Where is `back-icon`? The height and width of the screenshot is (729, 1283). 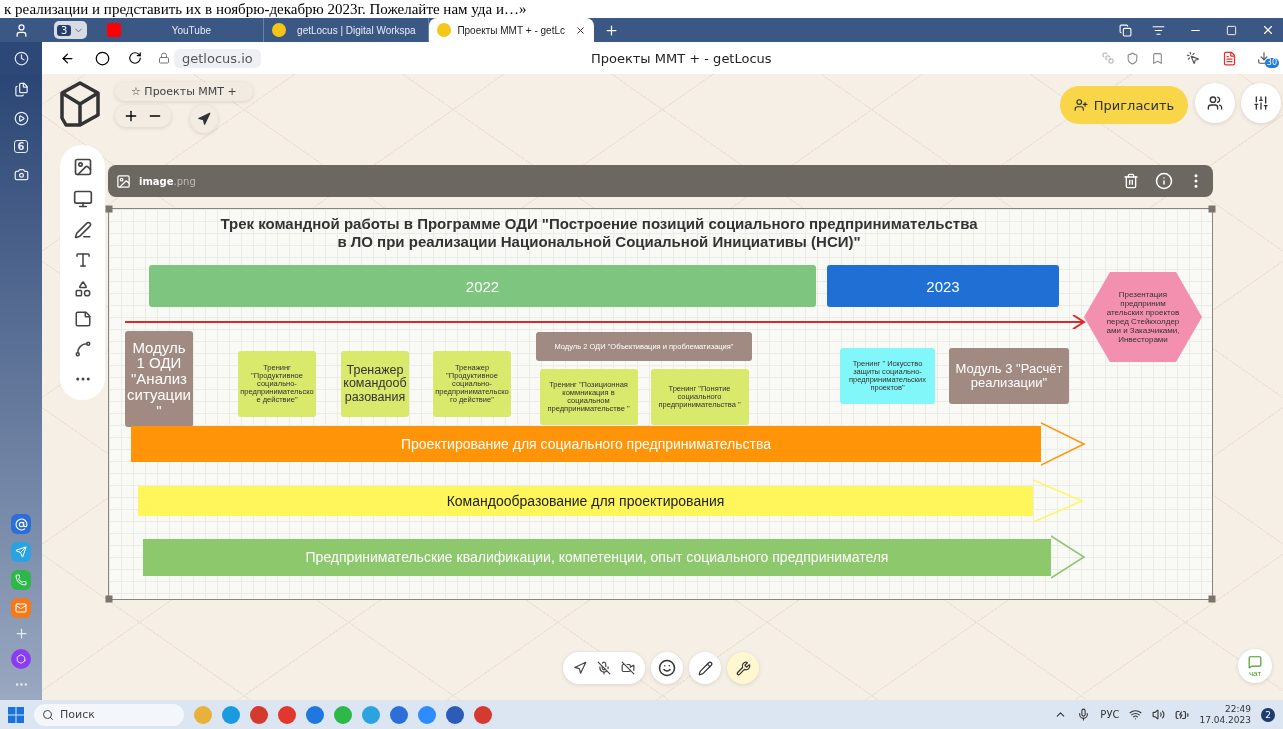
back-icon is located at coordinates (67, 58).